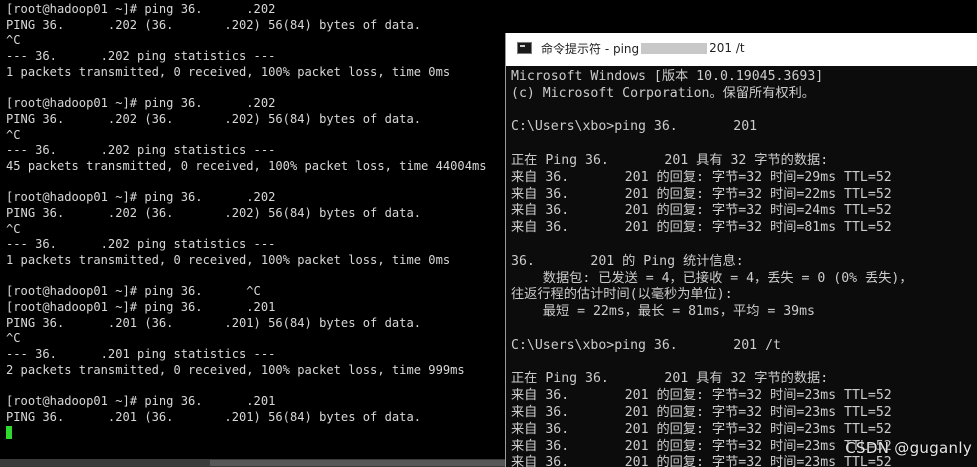  I want to click on cmd-line: 往返行程的估计时间(以毫秒为单位):, so click(622, 295).